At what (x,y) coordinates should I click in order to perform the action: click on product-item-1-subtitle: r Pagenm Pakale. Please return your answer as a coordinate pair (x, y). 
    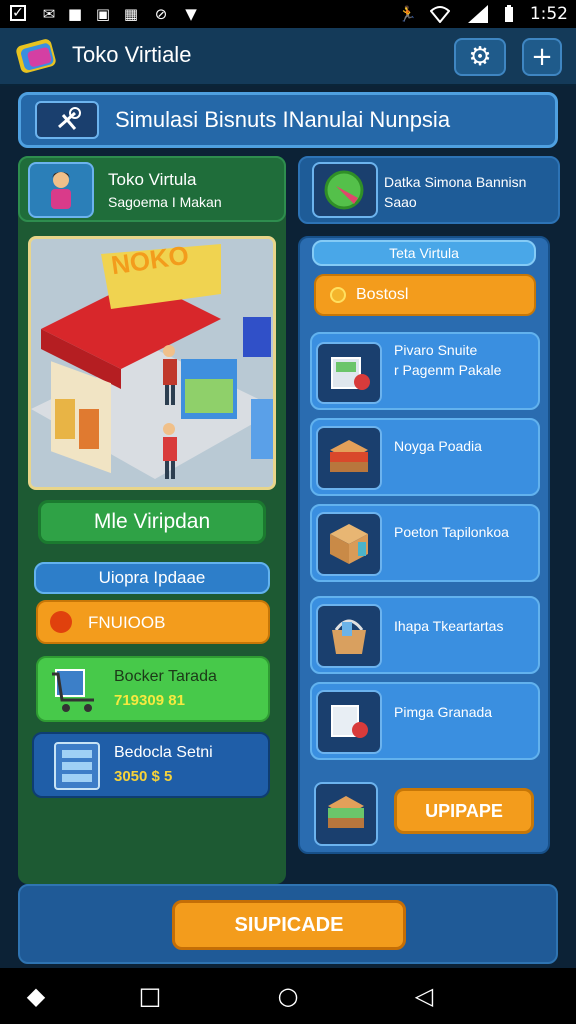
    Looking at the image, I should click on (448, 370).